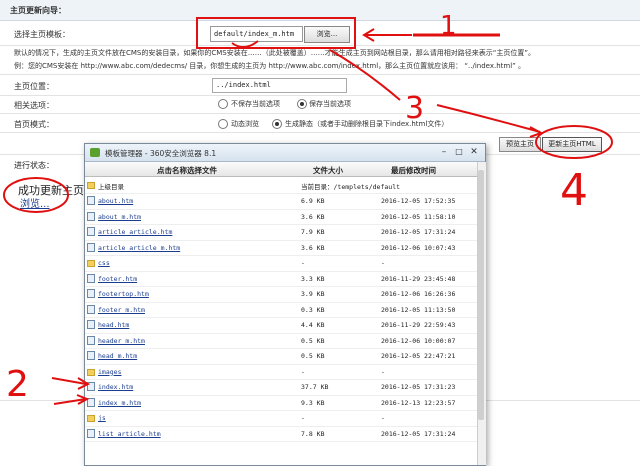 This screenshot has width=640, height=466. Describe the element at coordinates (17, 384) in the screenshot. I see `annotation-number-2: 2` at that location.